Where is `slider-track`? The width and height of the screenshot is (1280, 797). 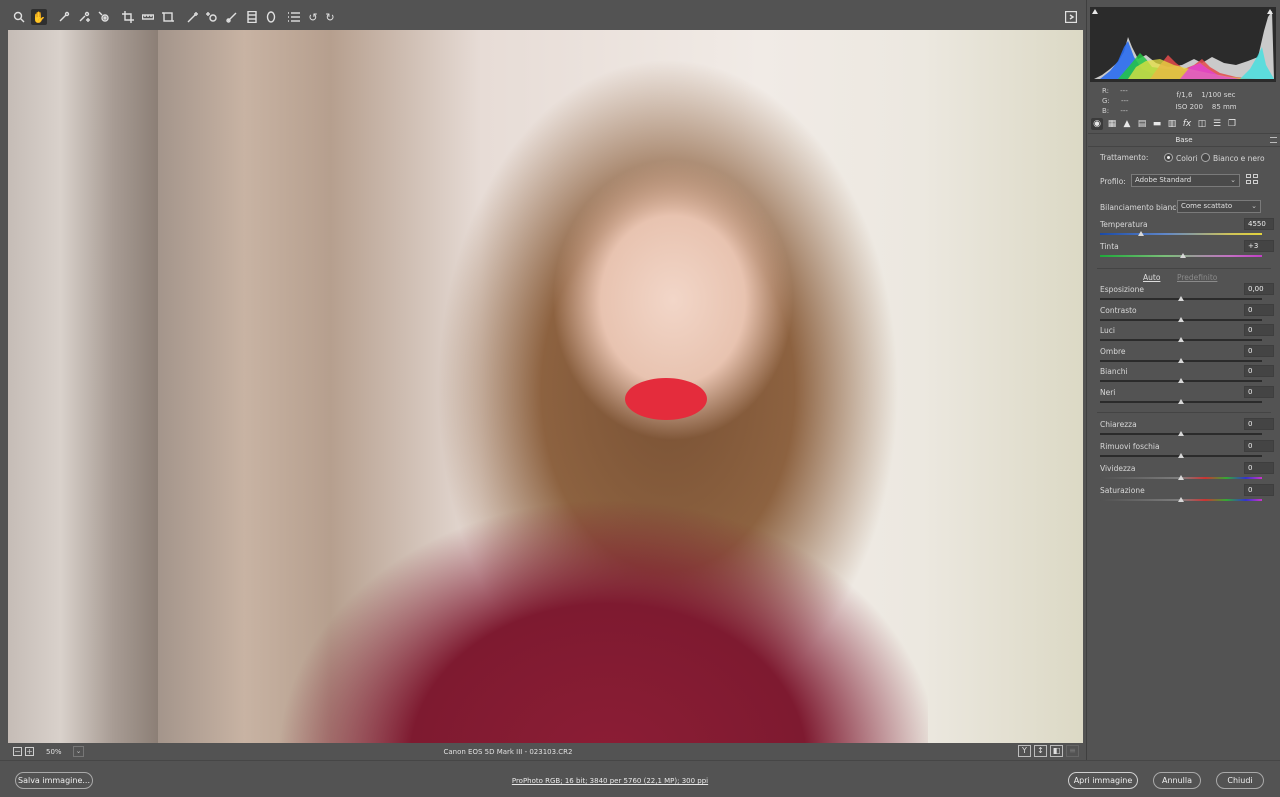
slider-track is located at coordinates (1181, 234).